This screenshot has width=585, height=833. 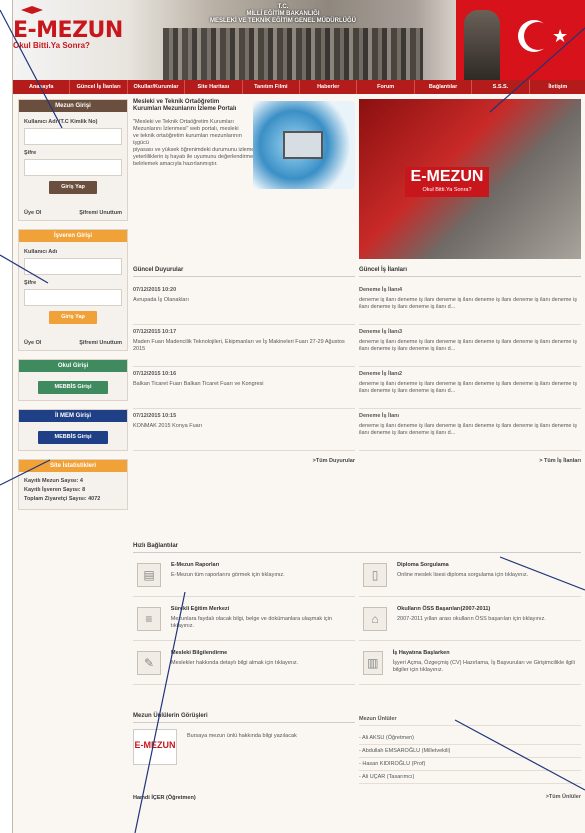 What do you see at coordinates (244, 430) in the screenshot?
I see `announcement-item: 07/12/2015 10:15 KONMAK 2015 Konya Fuarı` at bounding box center [244, 430].